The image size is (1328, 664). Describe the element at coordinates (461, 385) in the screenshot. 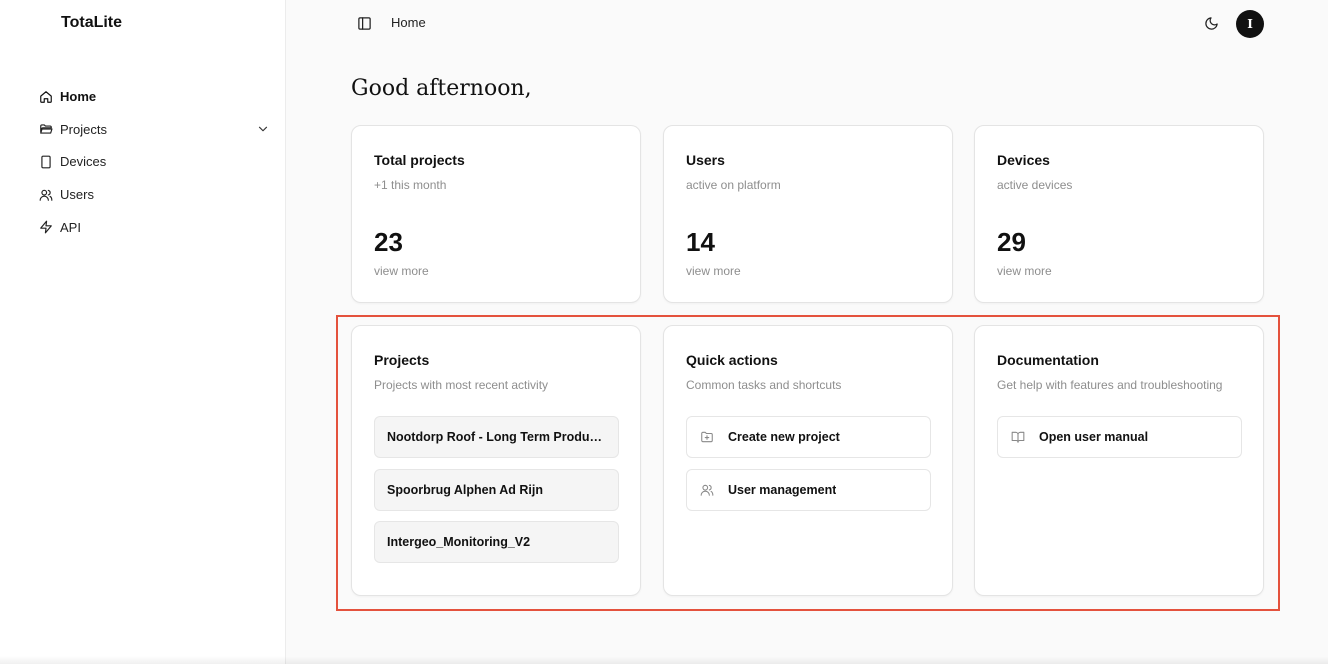

I see `card-subtitle: Projects with most recent activity` at that location.